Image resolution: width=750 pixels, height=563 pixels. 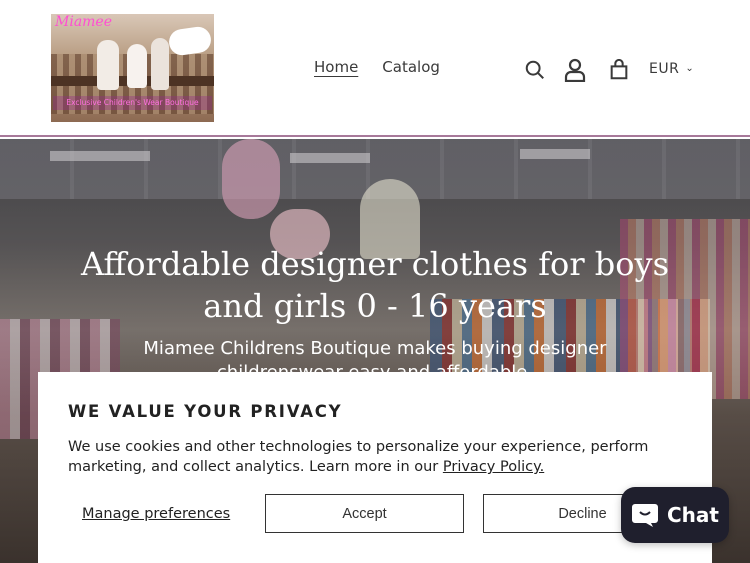 I want to click on main-nav: Home Catalog, so click(x=377, y=67).